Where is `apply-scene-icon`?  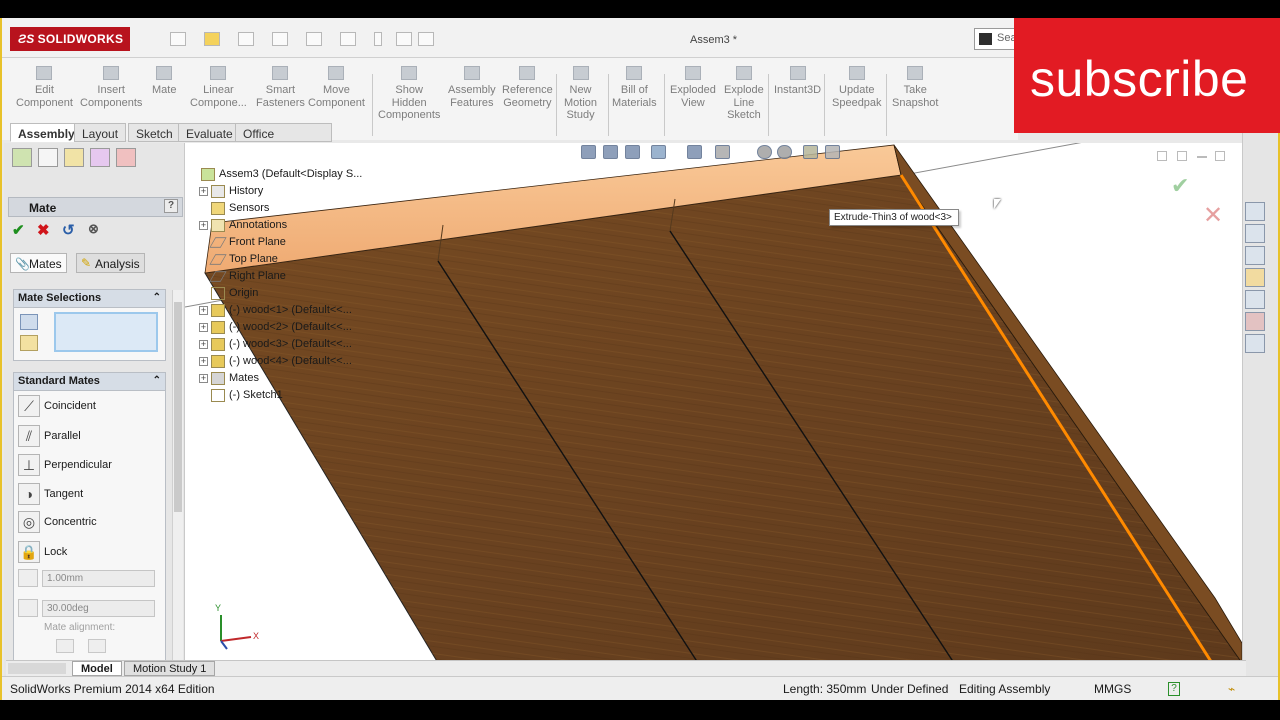 apply-scene-icon is located at coordinates (810, 152).